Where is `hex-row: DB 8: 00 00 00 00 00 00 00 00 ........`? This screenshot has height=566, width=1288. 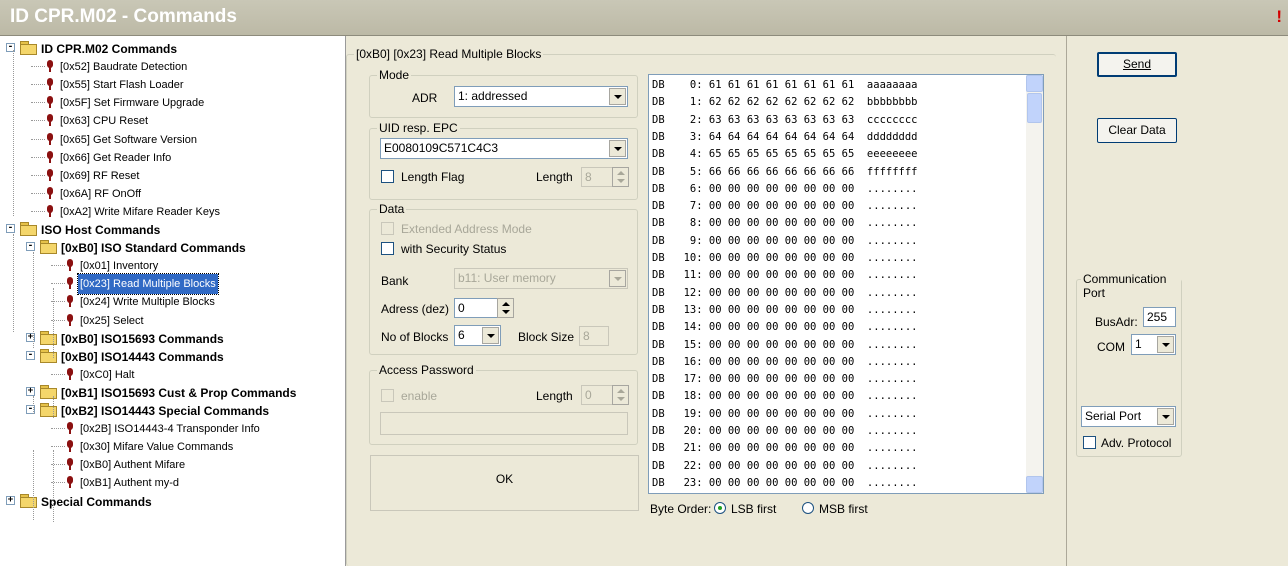
hex-row: DB 8: 00 00 00 00 00 00 00 00 ........ is located at coordinates (785, 223).